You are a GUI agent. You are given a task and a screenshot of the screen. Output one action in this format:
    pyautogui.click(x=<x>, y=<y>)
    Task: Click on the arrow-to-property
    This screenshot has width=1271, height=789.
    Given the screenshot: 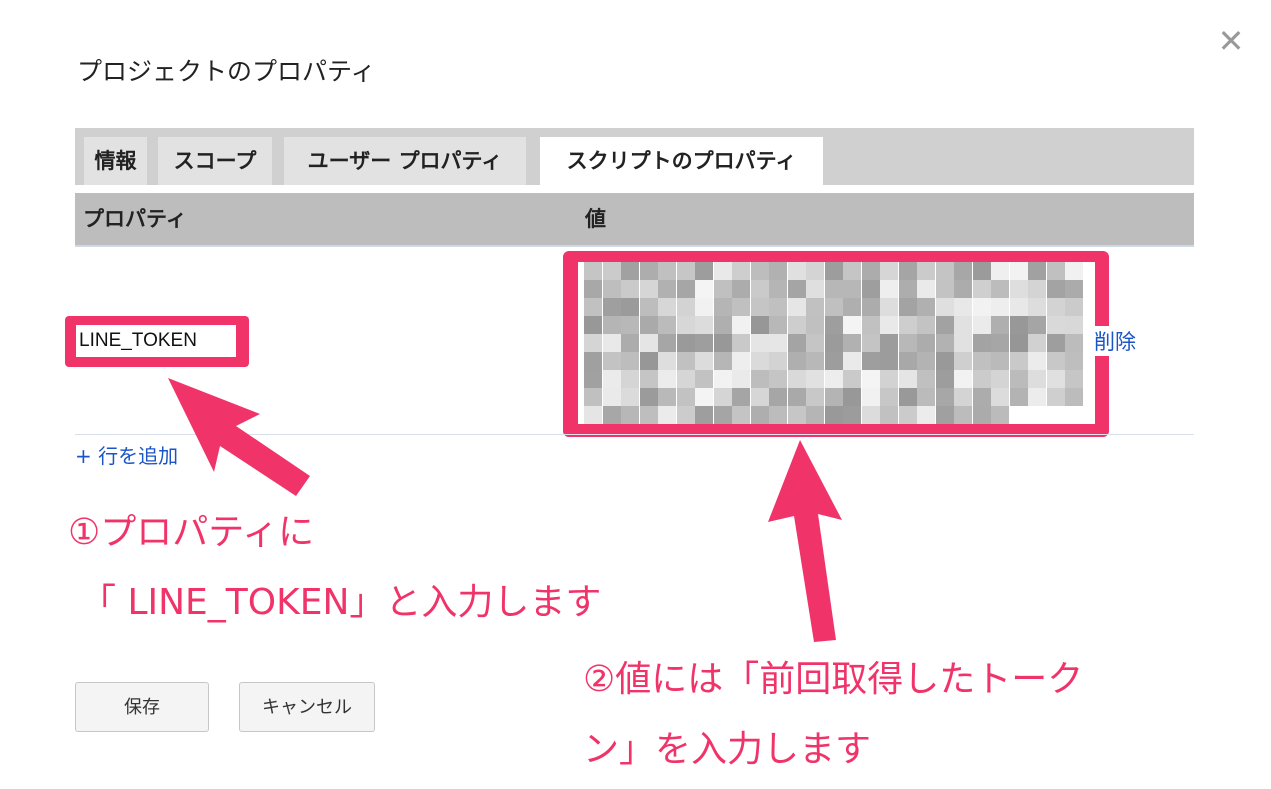 What is the action you would take?
    pyautogui.click(x=239, y=437)
    